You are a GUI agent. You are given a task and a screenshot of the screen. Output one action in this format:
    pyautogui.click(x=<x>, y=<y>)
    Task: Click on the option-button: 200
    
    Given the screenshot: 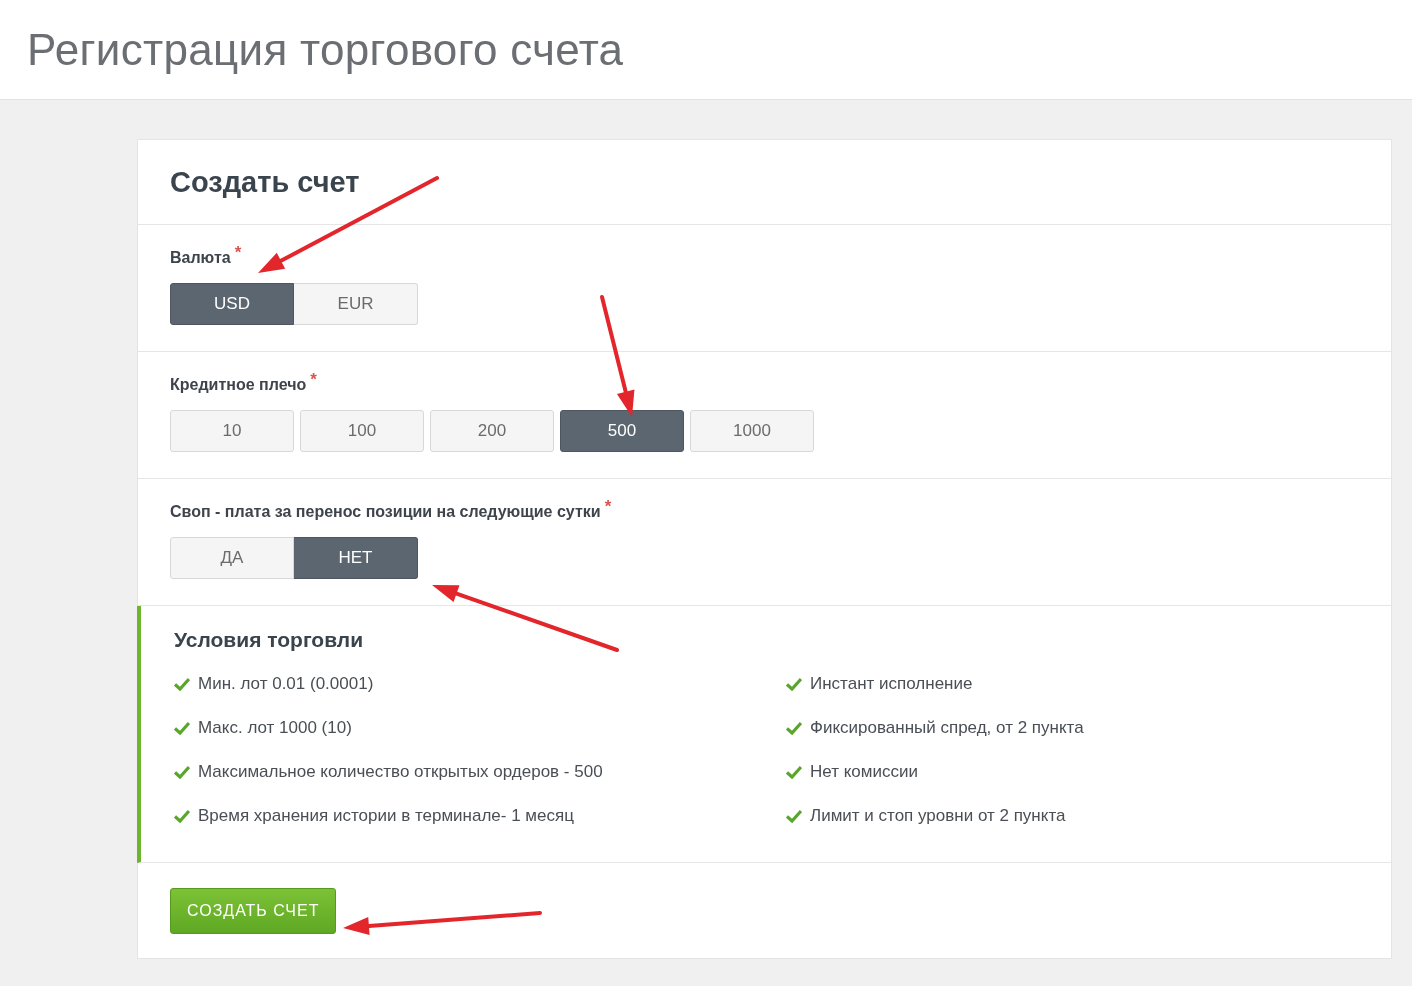 What is the action you would take?
    pyautogui.click(x=492, y=431)
    